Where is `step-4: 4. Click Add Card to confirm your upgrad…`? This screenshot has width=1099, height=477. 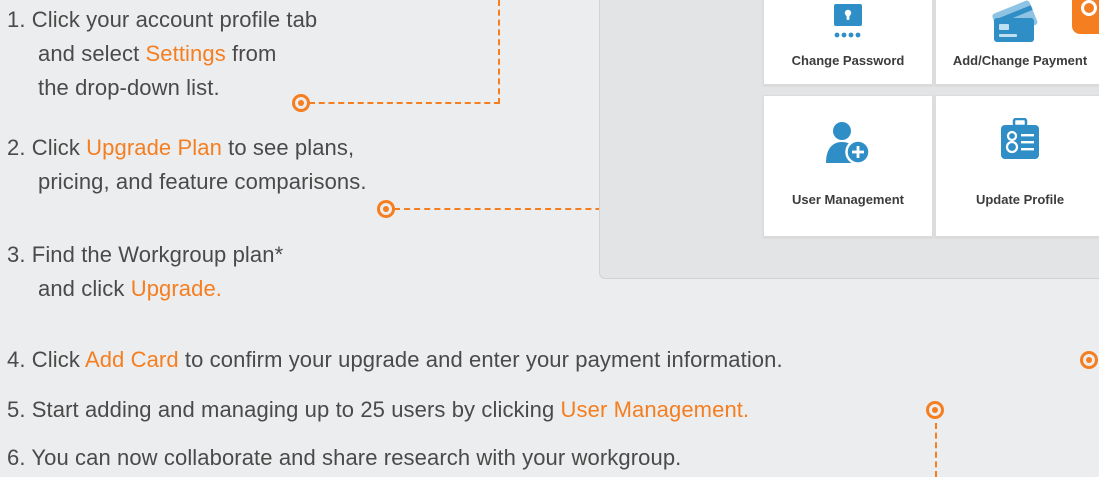
step-4: 4. Click Add Card to confirm your upgrad… is located at coordinates (395, 360).